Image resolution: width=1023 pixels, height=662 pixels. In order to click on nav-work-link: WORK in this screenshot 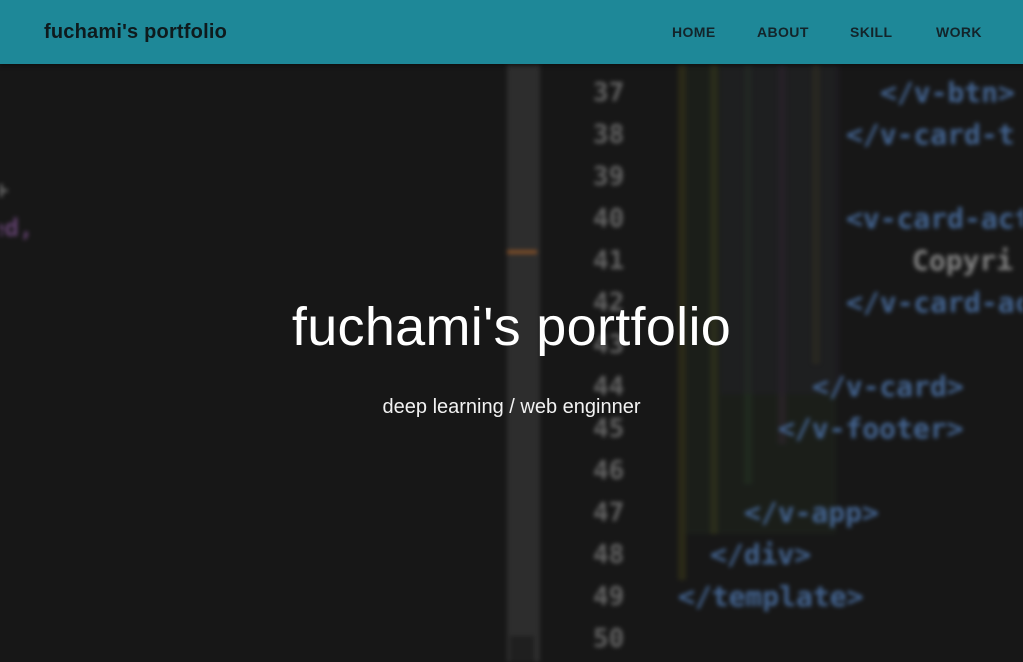, I will do `click(959, 32)`.